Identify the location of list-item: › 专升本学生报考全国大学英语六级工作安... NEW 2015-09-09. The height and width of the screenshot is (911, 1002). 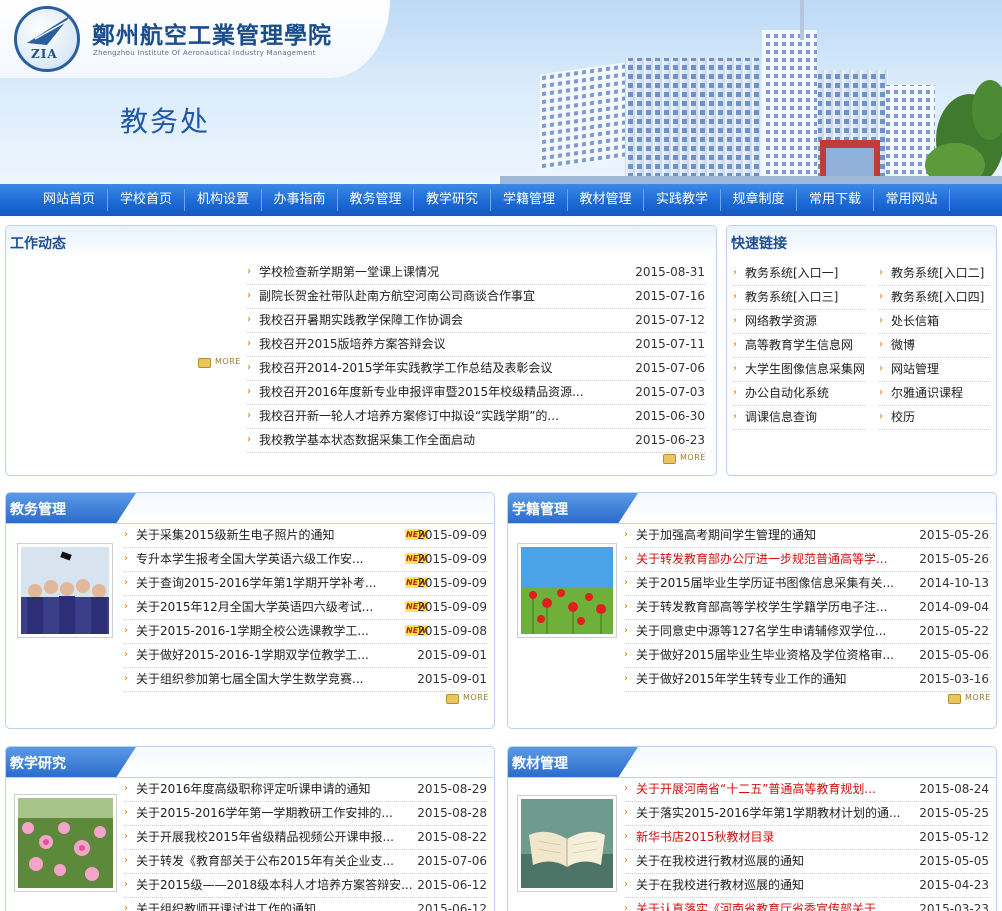
(305, 560).